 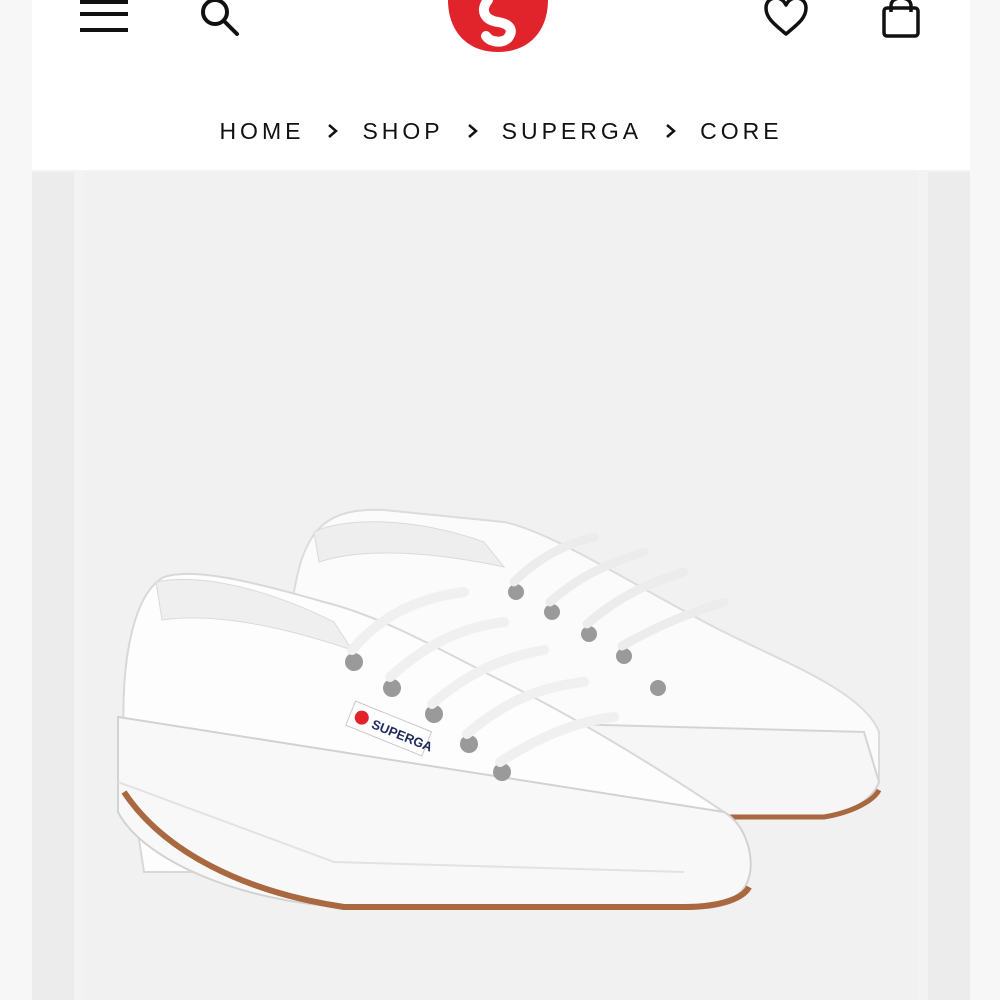 I want to click on breadcrumb-core: CORE, so click(x=741, y=131).